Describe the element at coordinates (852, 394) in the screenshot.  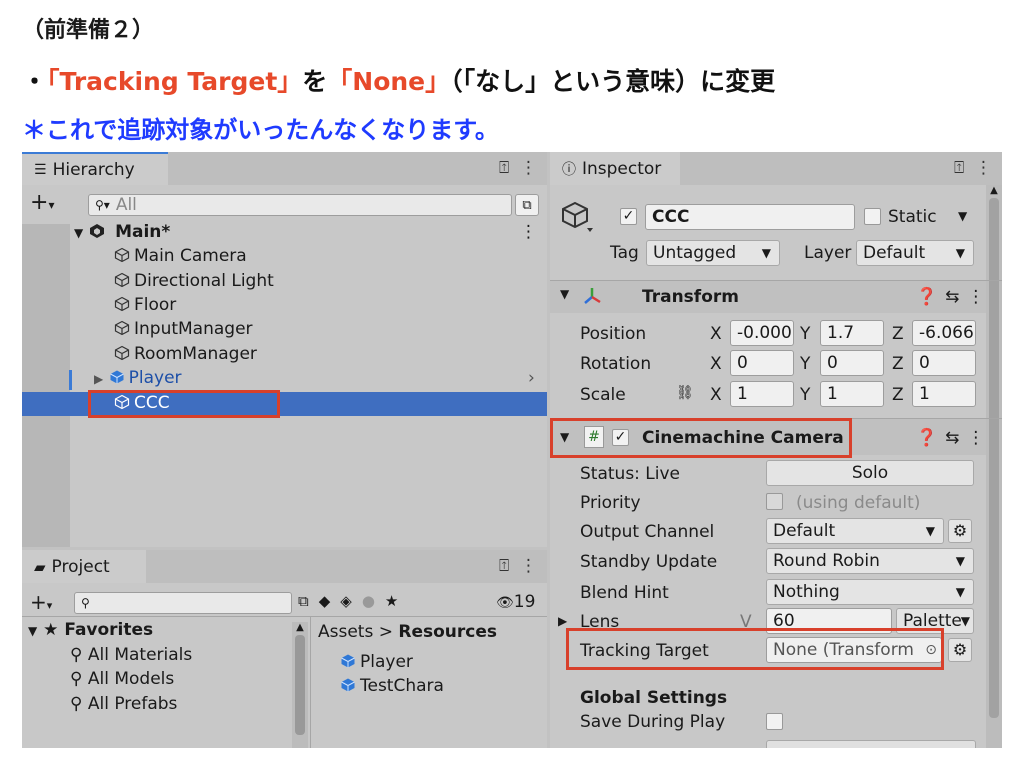
I see `scale-y-field: 1` at that location.